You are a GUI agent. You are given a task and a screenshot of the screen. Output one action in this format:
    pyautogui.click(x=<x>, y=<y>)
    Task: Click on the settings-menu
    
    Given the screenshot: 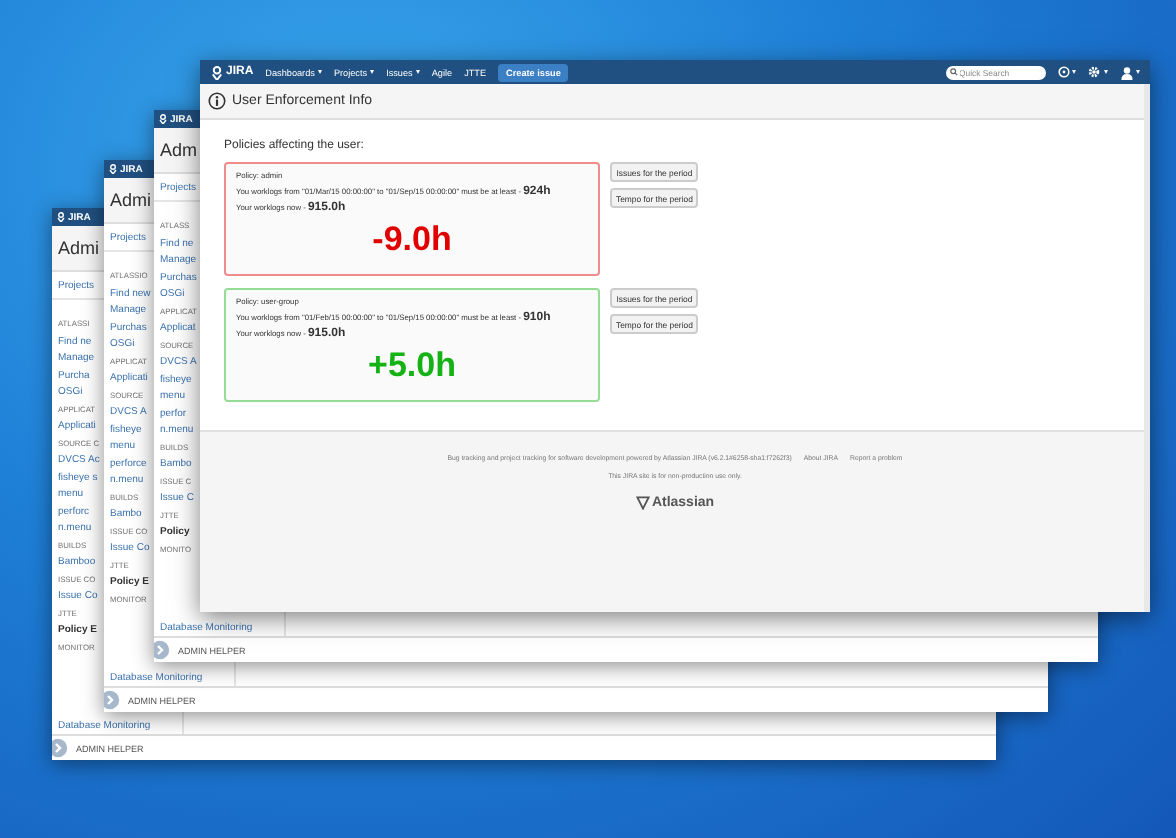 What is the action you would take?
    pyautogui.click(x=1097, y=72)
    